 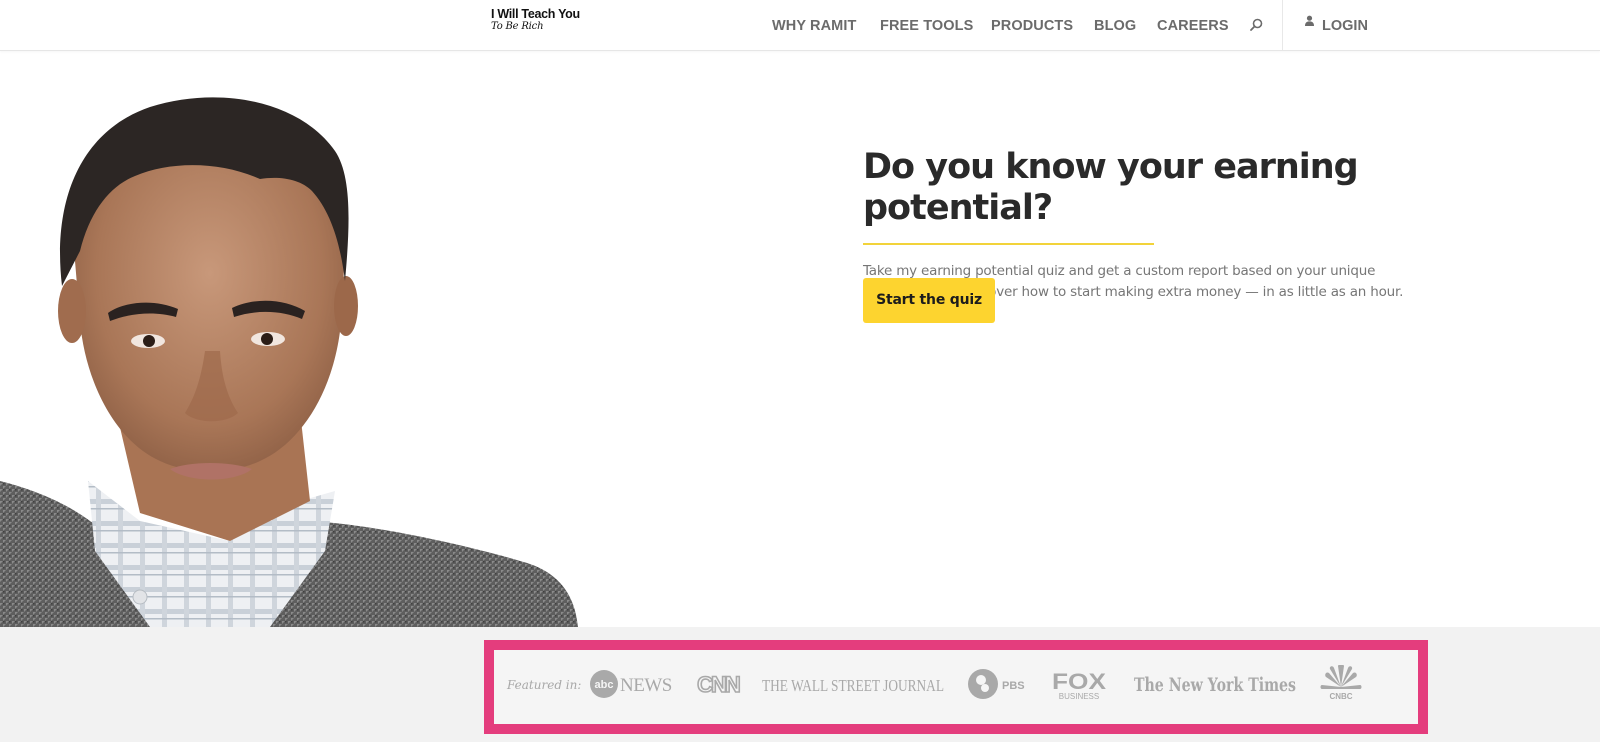 What do you see at coordinates (1282, 25) in the screenshot?
I see `nav-divider` at bounding box center [1282, 25].